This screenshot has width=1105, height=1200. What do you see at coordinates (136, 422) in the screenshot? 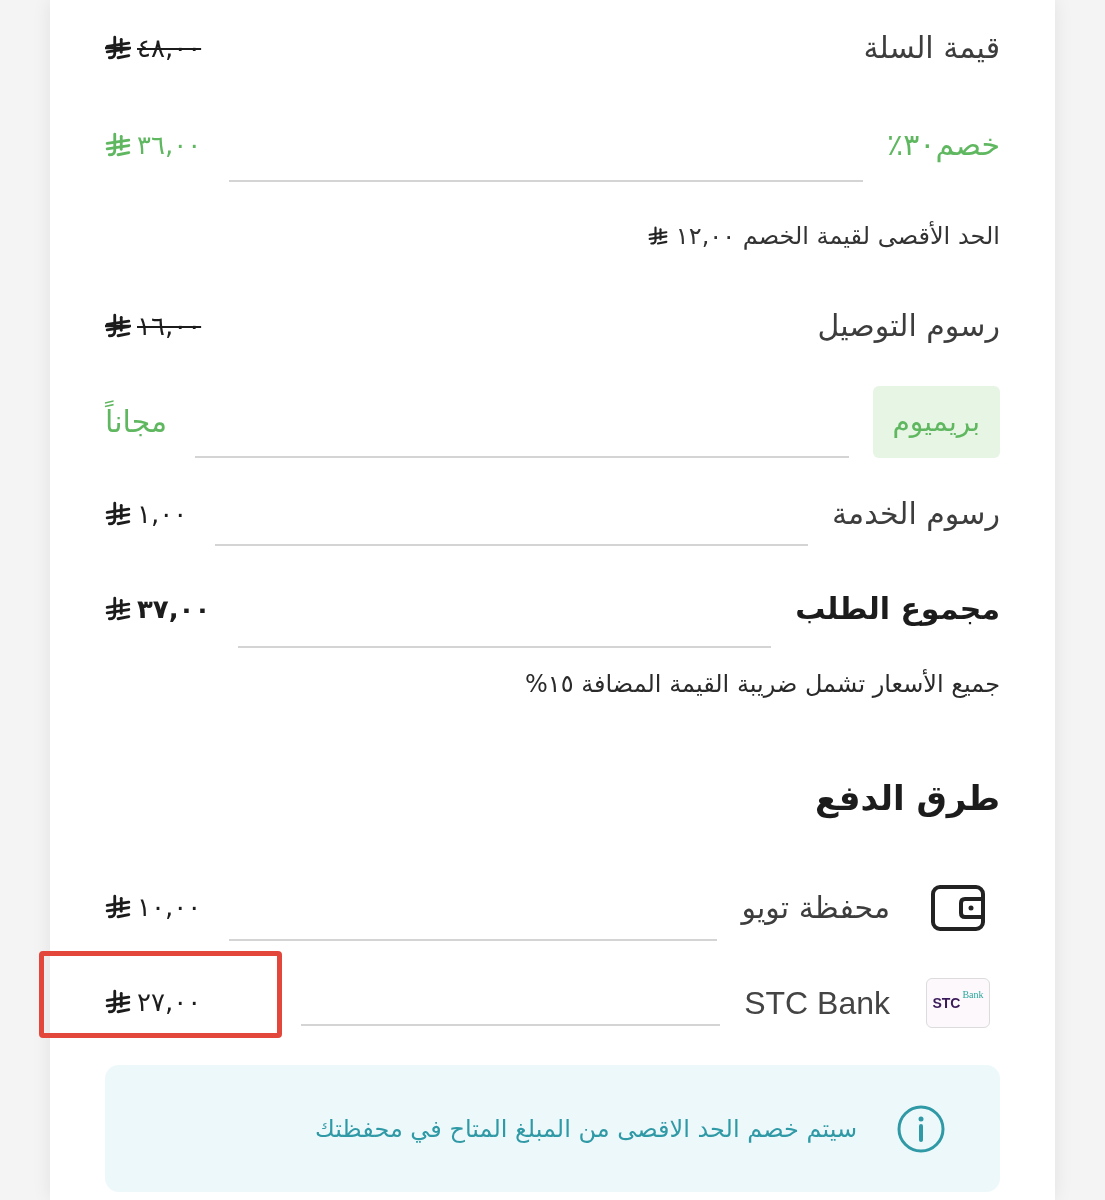
I see `free-value: مجاناً` at bounding box center [136, 422].